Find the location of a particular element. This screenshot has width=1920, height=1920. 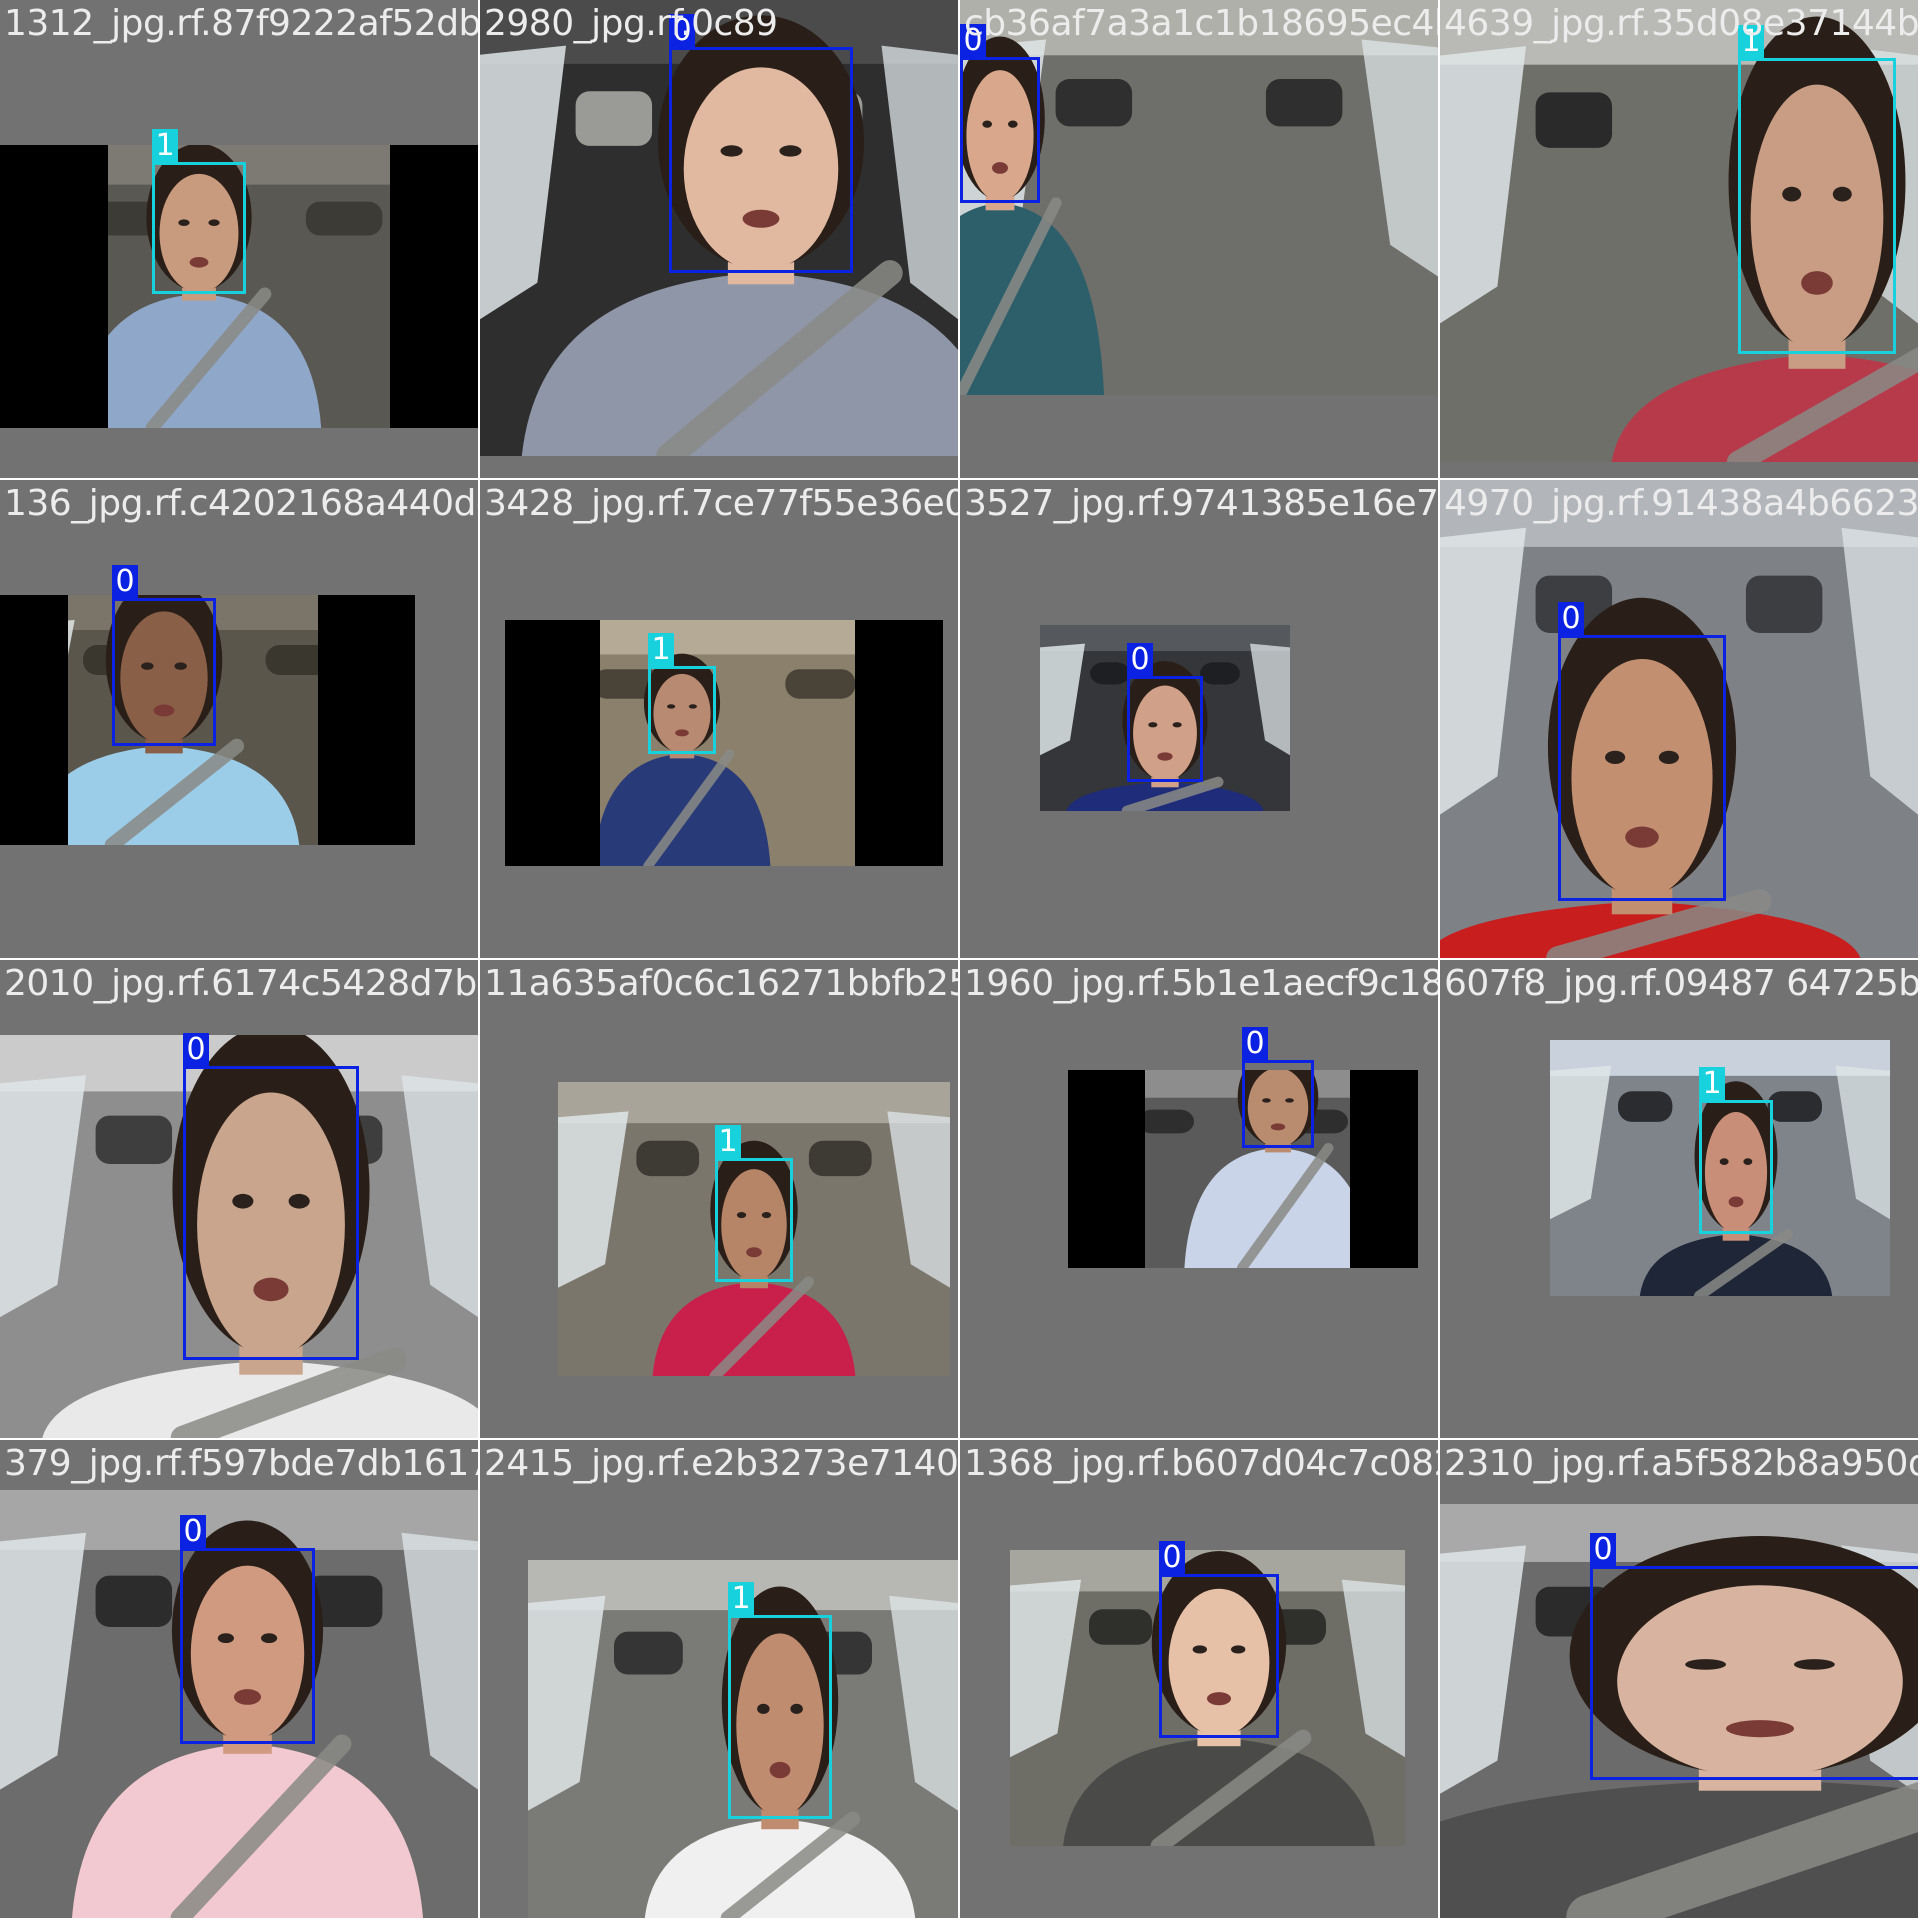

mosaic-tile: 1 11a635af0c6c16271bbfb2560e7940 is located at coordinates (719, 1199).